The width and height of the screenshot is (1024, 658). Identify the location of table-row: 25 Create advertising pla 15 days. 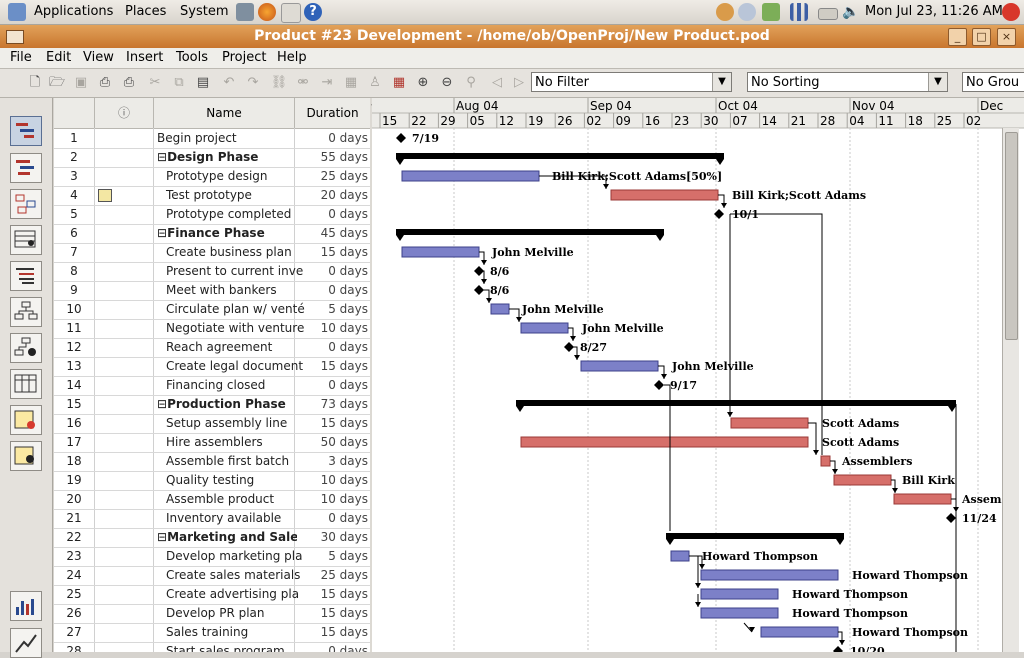
(212, 595).